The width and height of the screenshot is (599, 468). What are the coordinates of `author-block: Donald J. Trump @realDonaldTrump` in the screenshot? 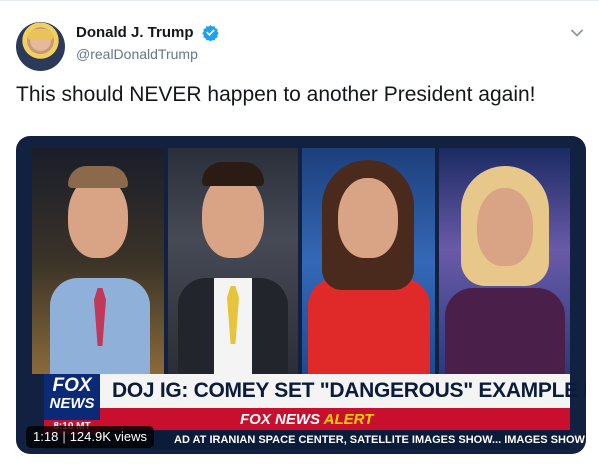 It's located at (147, 43).